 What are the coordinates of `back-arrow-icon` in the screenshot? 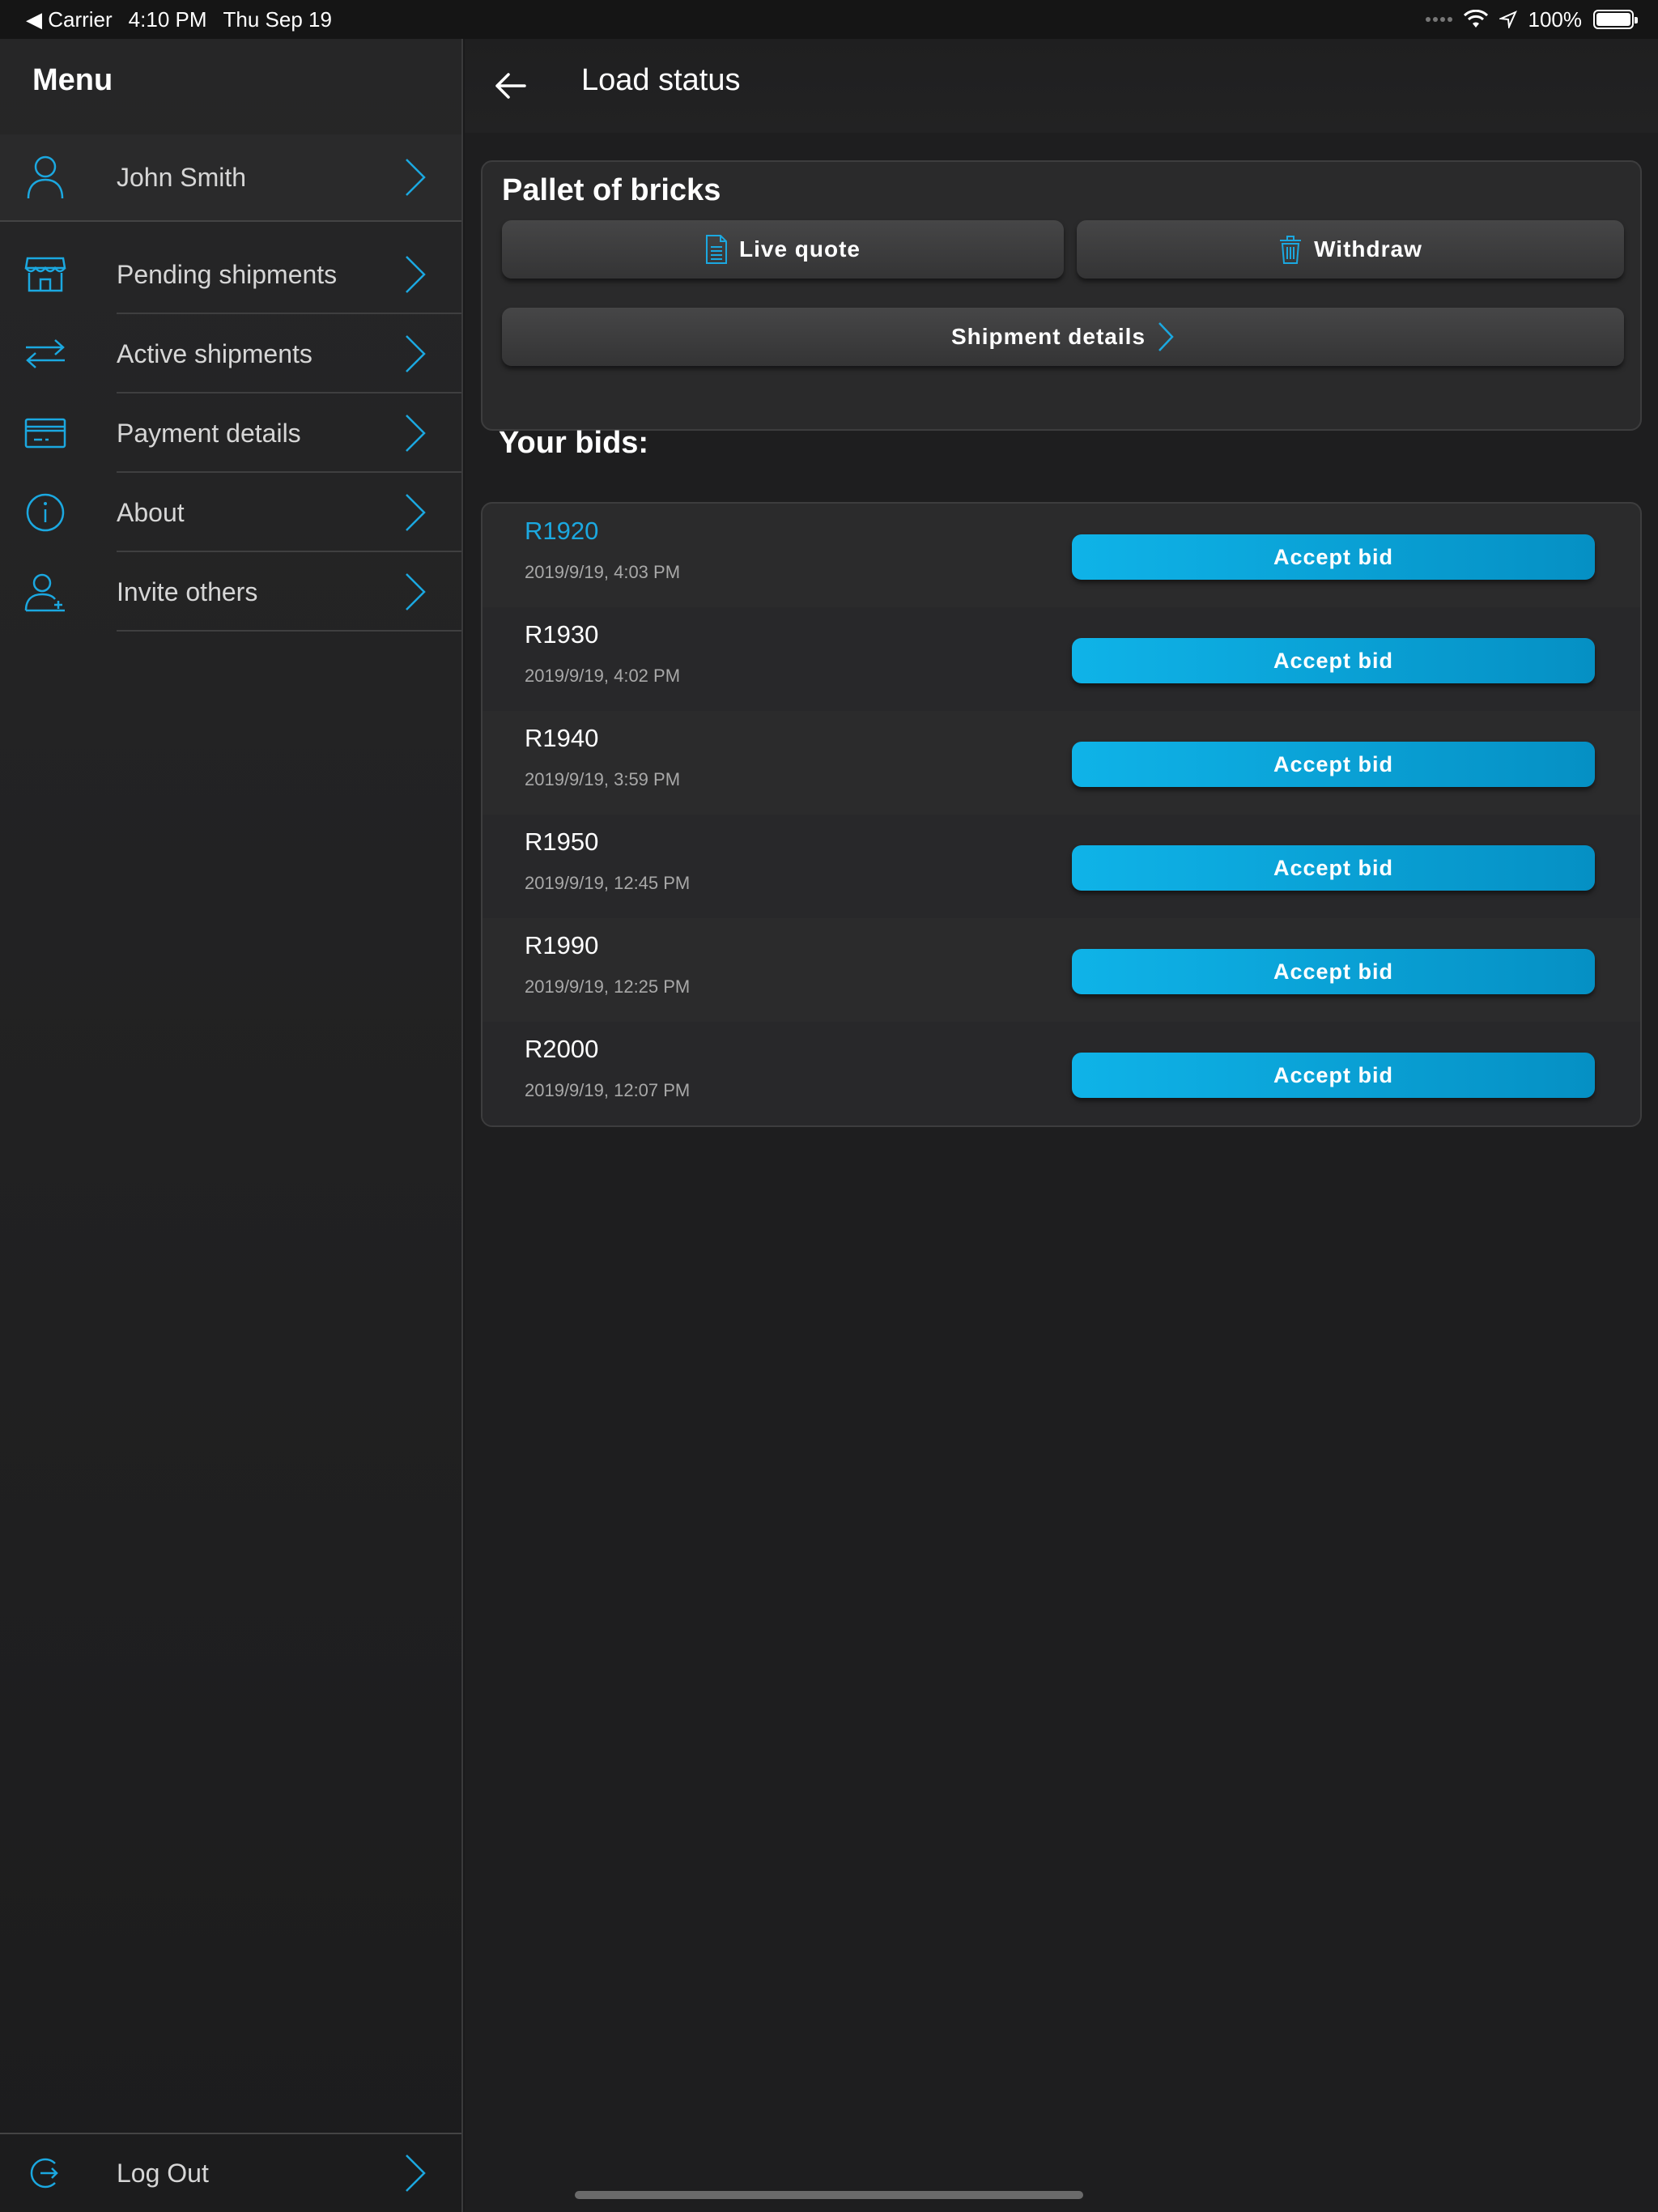 It's located at (515, 86).